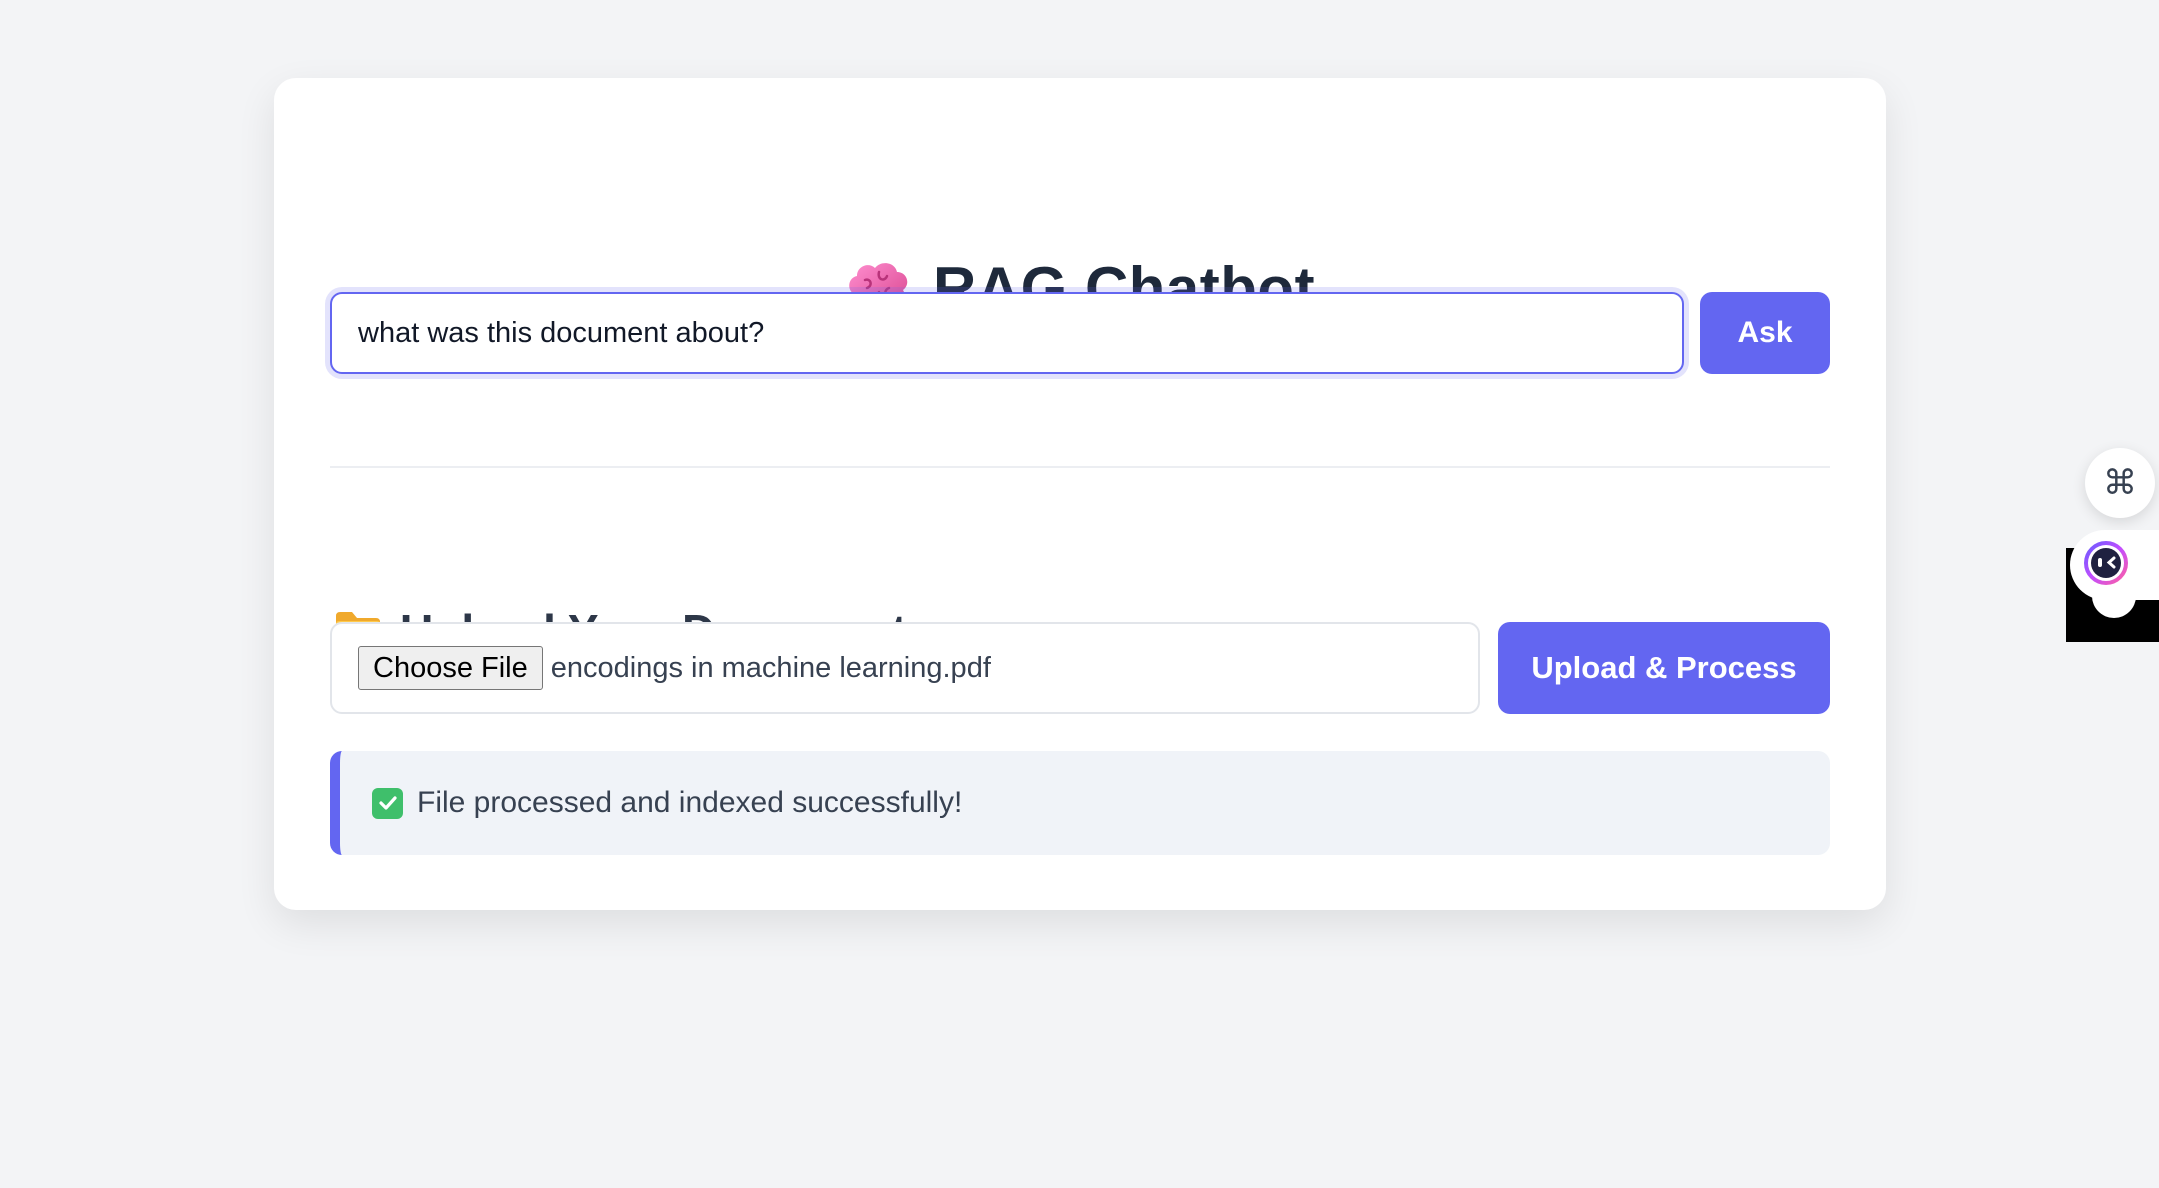  Describe the element at coordinates (1664, 668) in the screenshot. I see `upload-process-button: Upload & Process` at that location.